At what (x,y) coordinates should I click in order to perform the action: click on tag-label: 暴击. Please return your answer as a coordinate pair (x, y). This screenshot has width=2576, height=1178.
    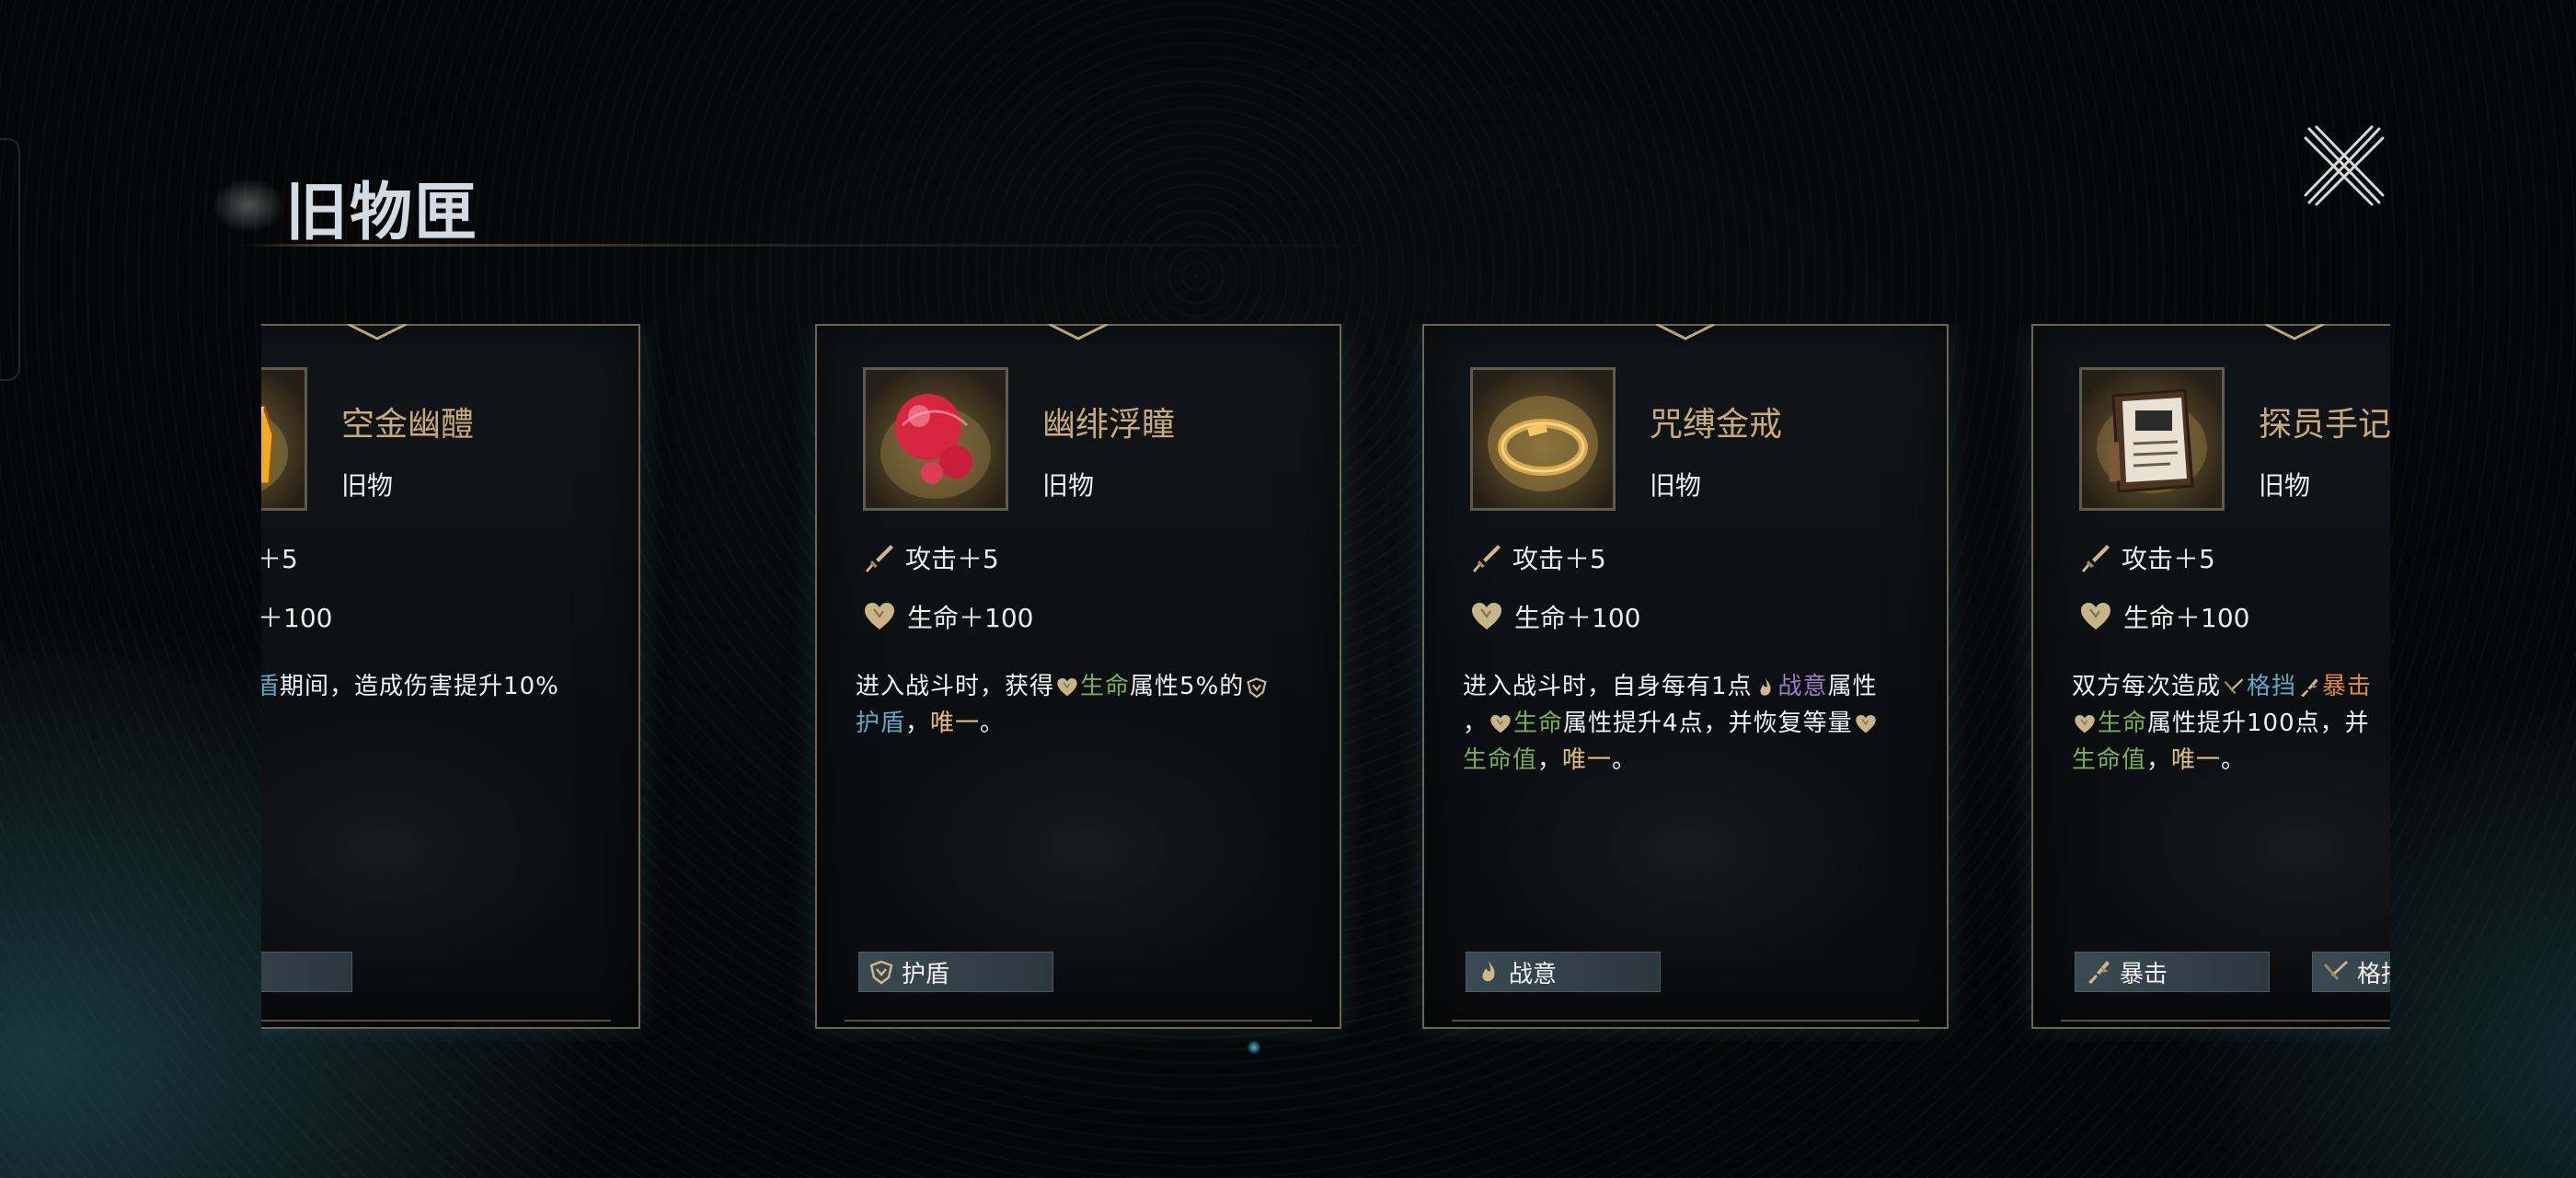
    Looking at the image, I should click on (2144, 974).